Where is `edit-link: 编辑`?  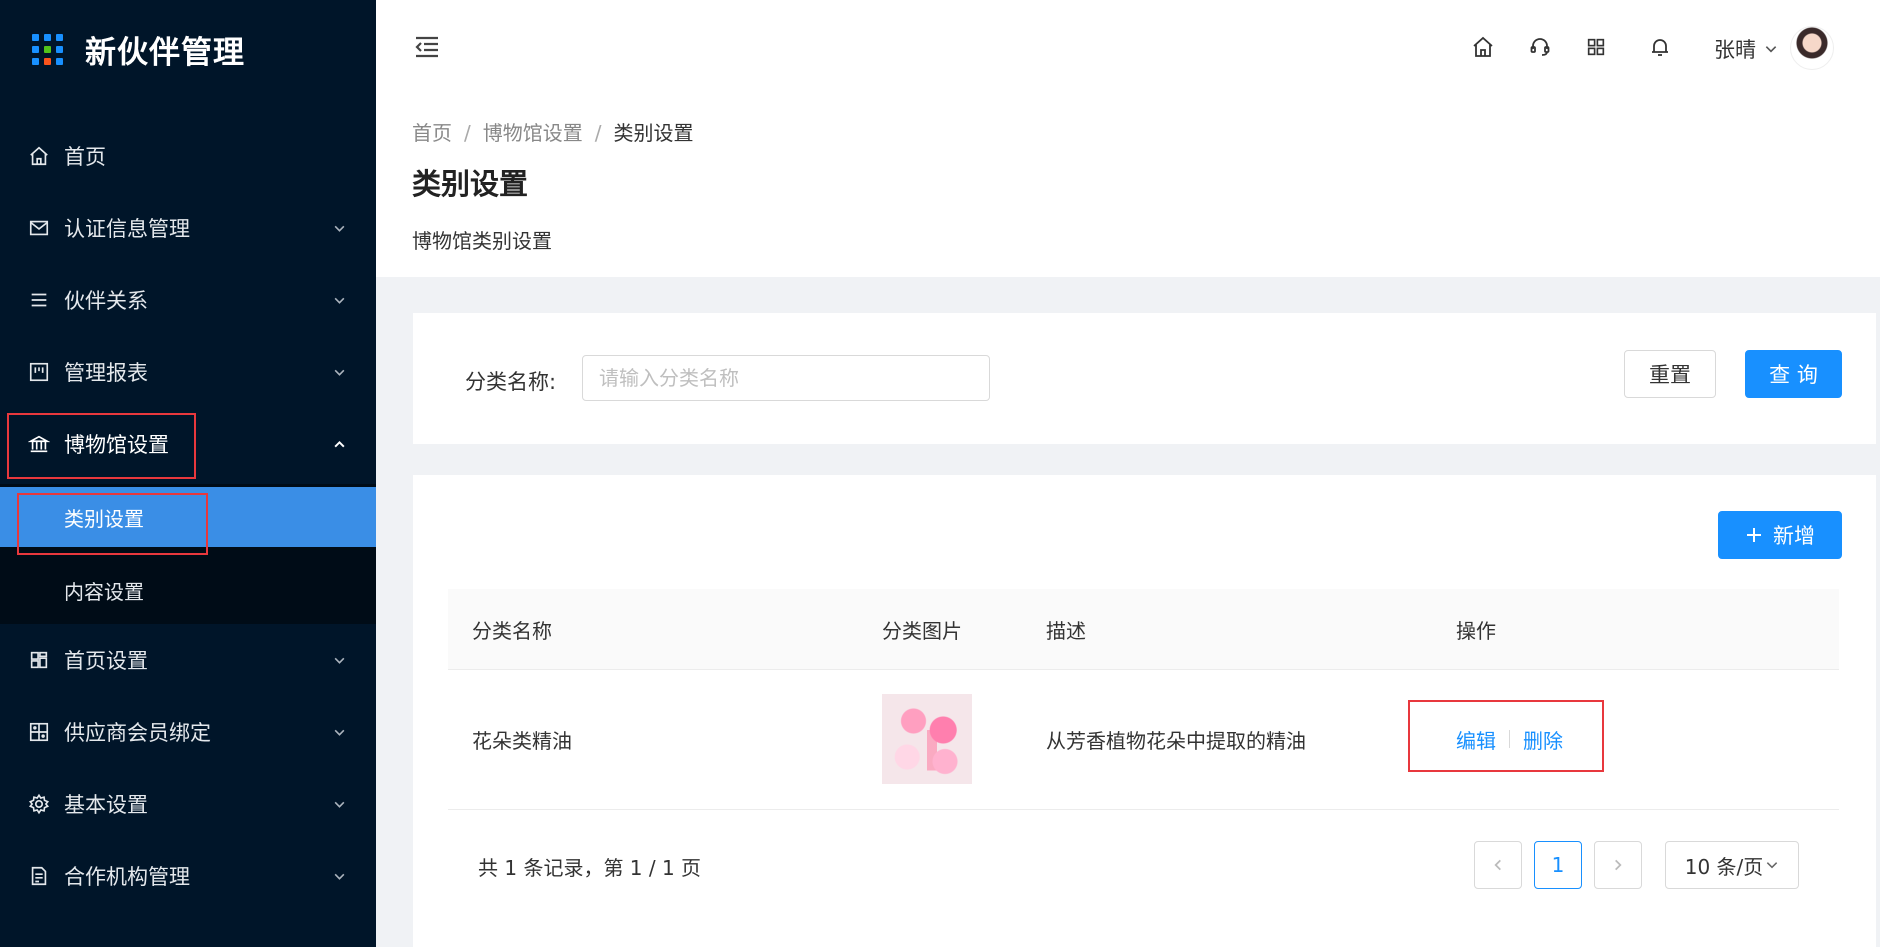
edit-link: 编辑 is located at coordinates (1476, 739).